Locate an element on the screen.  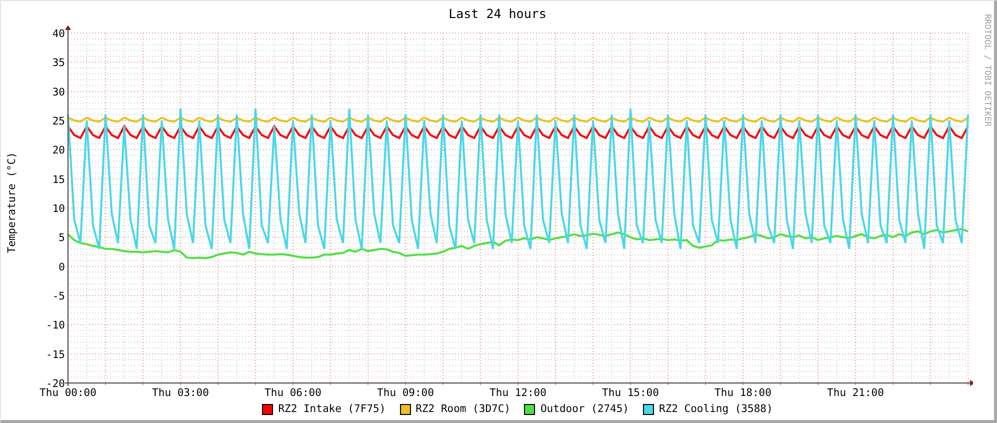
x-tick-label: Thu 06:00 is located at coordinates (293, 393).